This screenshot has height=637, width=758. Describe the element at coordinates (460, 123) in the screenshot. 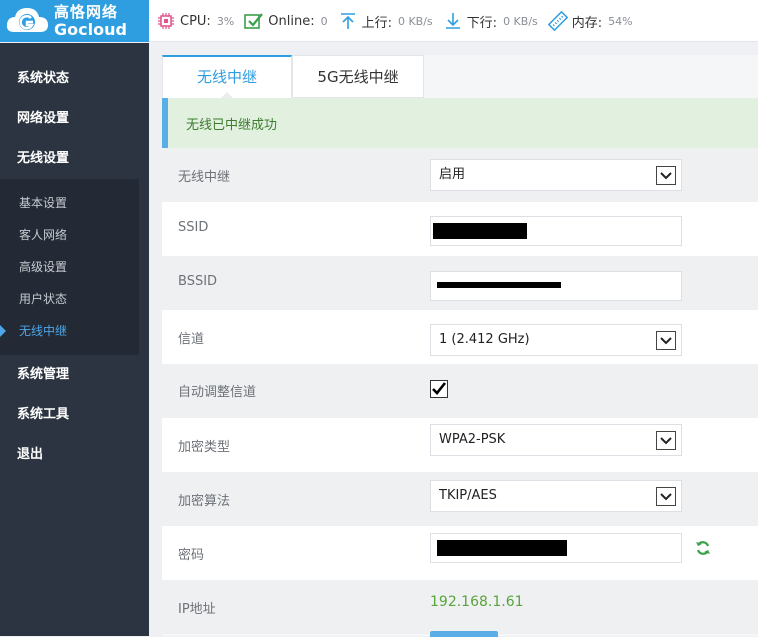

I see `success-alert: 无线已中继成功` at that location.